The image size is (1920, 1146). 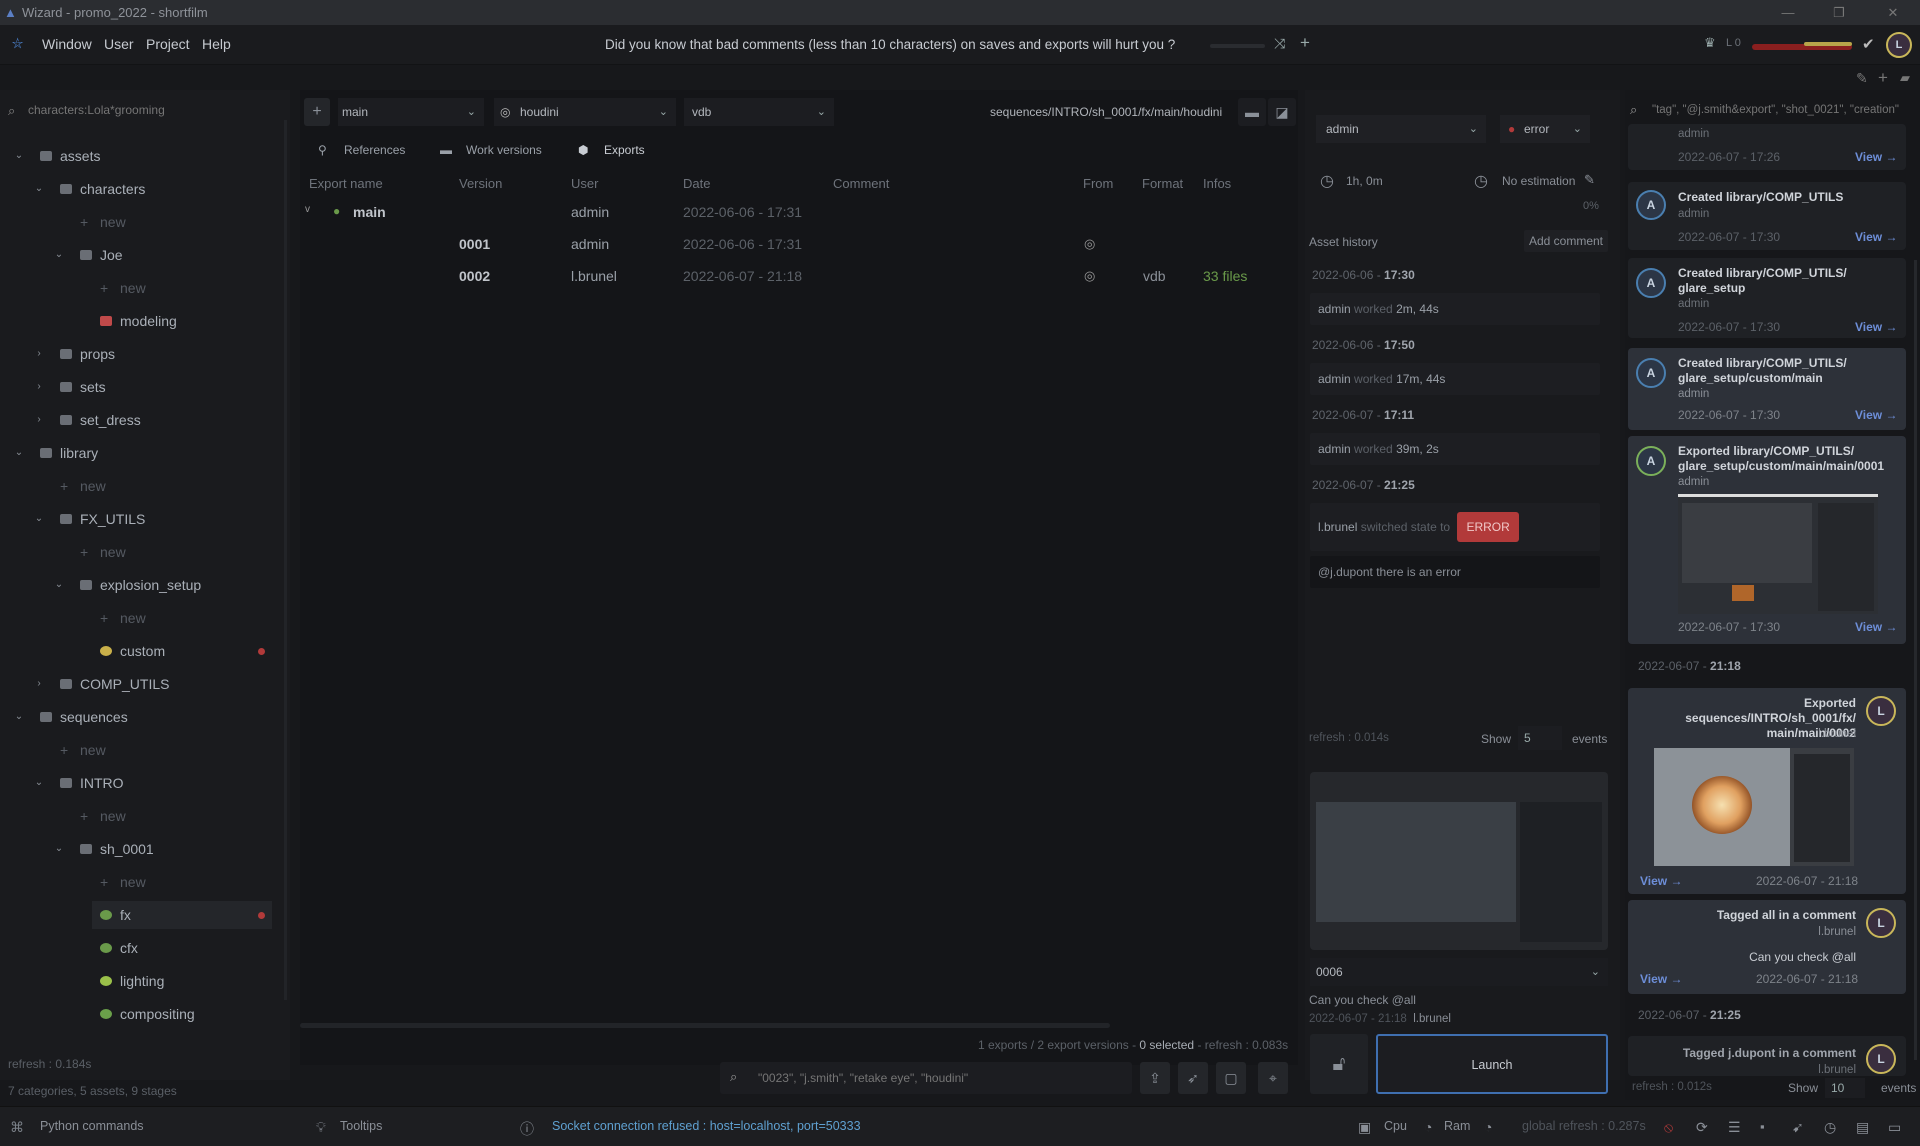 I want to click on unlock-button: 🔓︎, so click(x=1339, y=1064).